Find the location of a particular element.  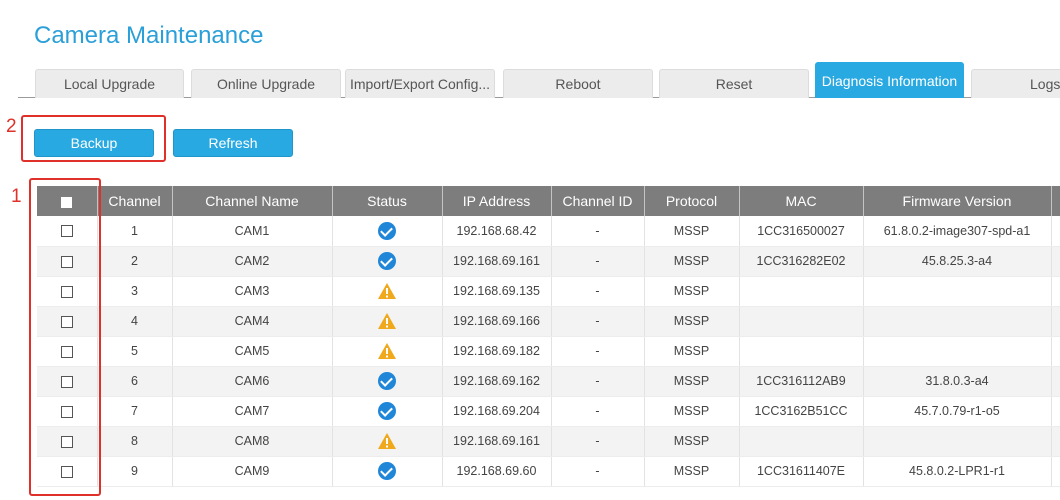

tab-local-upgrade: Local Upgrade is located at coordinates (109, 83).